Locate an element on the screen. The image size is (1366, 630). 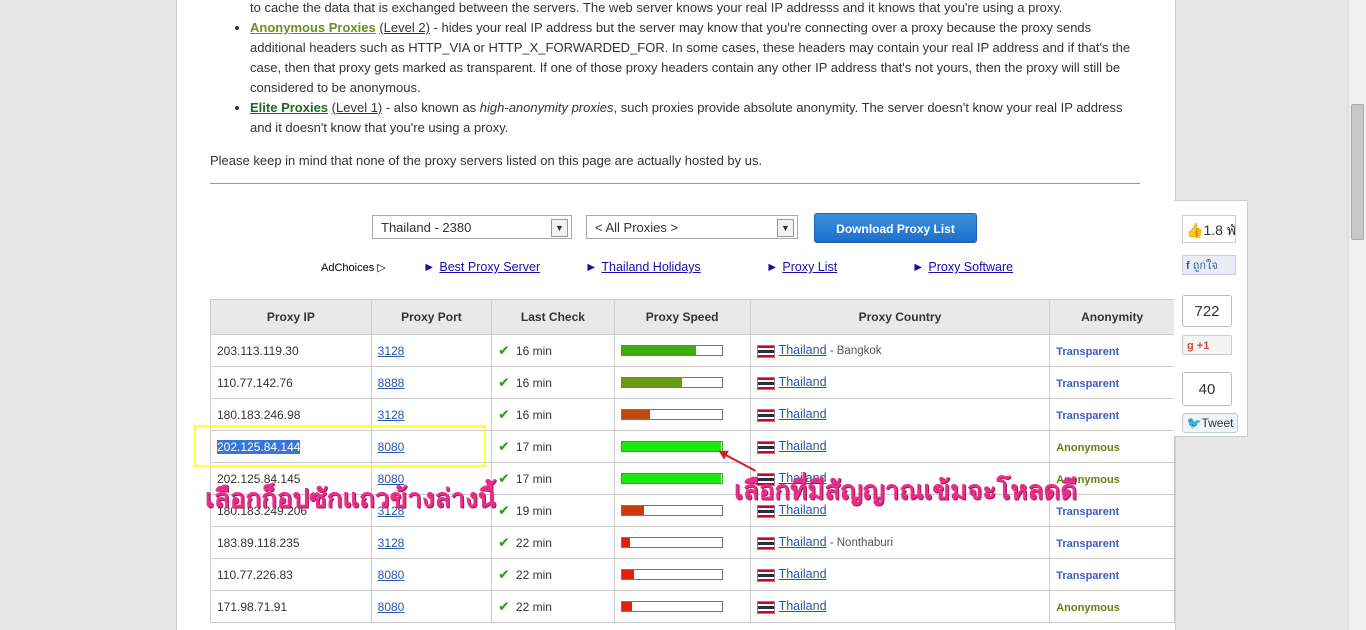
country-select: Thailand - 2380 ▼ is located at coordinates (472, 227).